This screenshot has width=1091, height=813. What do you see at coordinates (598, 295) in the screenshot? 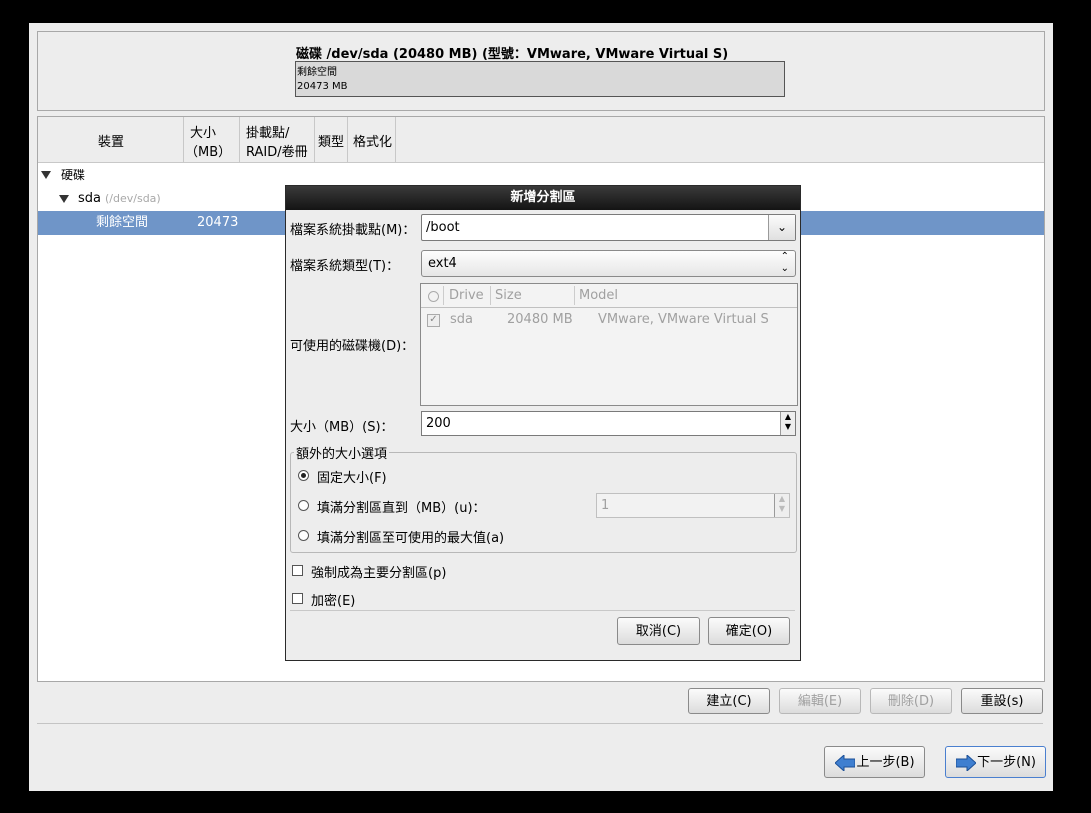
I see `header-model: Model` at bounding box center [598, 295].